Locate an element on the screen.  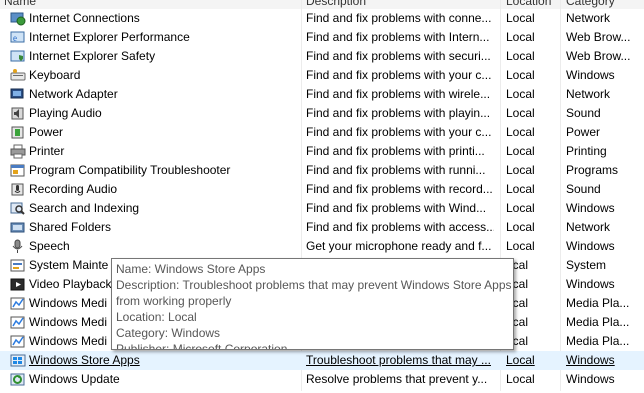
windows-store-icon is located at coordinates (18, 360).